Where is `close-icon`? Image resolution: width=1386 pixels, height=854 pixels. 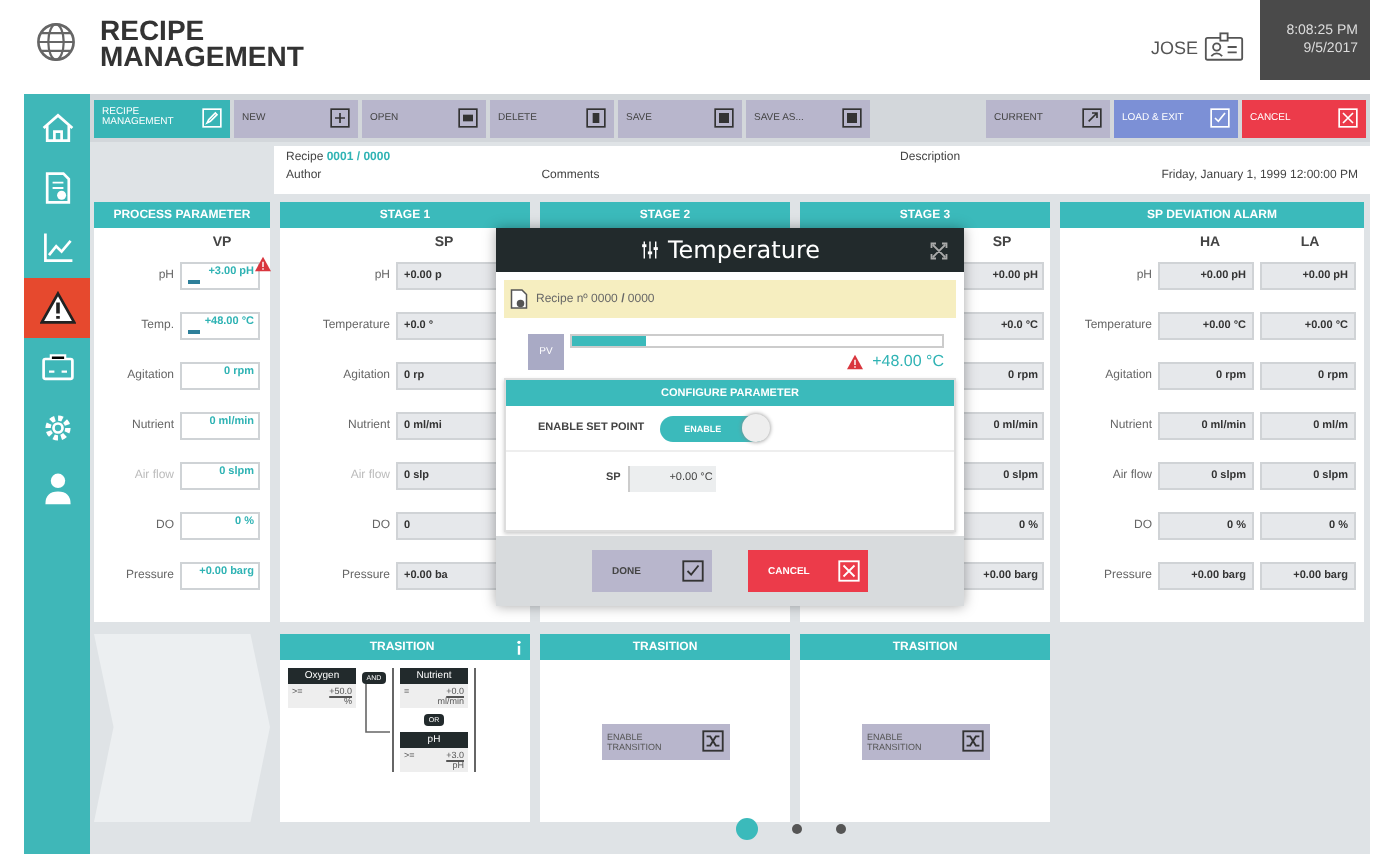
close-icon is located at coordinates (939, 251).